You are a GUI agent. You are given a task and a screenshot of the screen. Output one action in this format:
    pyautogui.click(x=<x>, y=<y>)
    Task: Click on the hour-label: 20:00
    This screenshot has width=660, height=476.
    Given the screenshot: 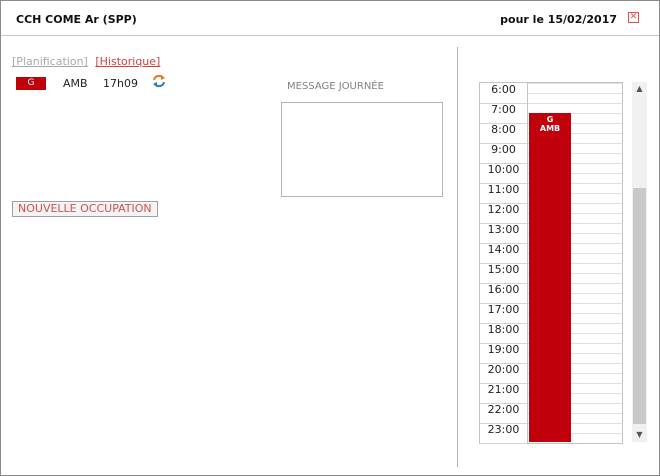 What is the action you would take?
    pyautogui.click(x=503, y=373)
    